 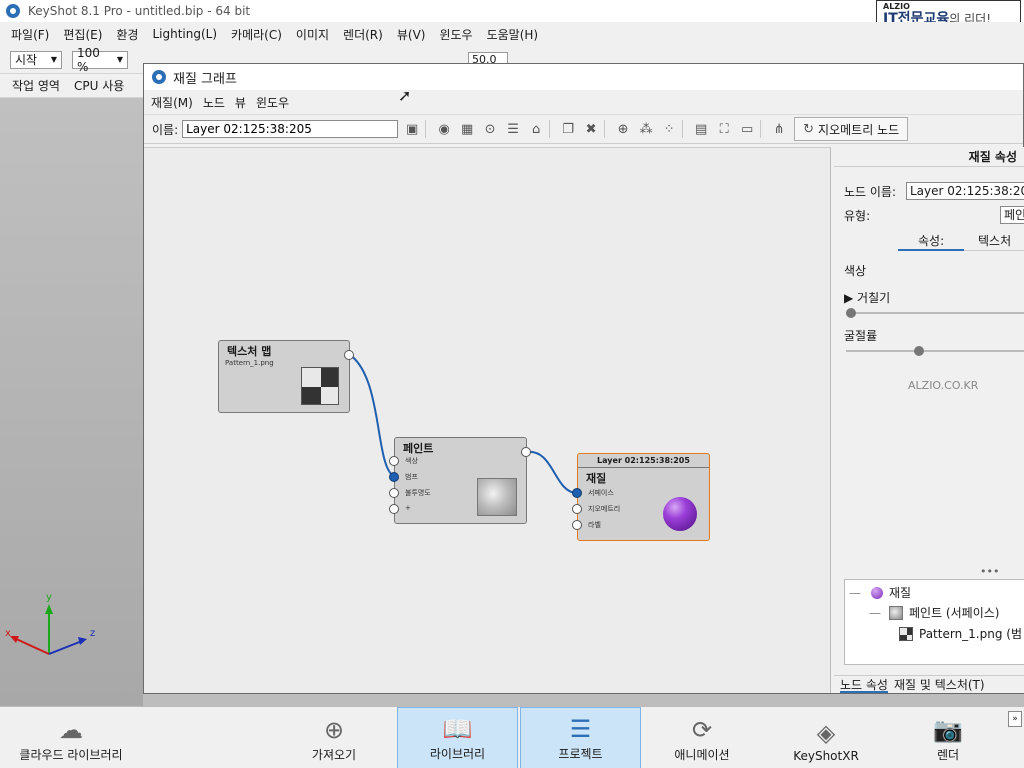 I want to click on dock-animation: ⟳ 애니메이션, so click(x=702, y=737).